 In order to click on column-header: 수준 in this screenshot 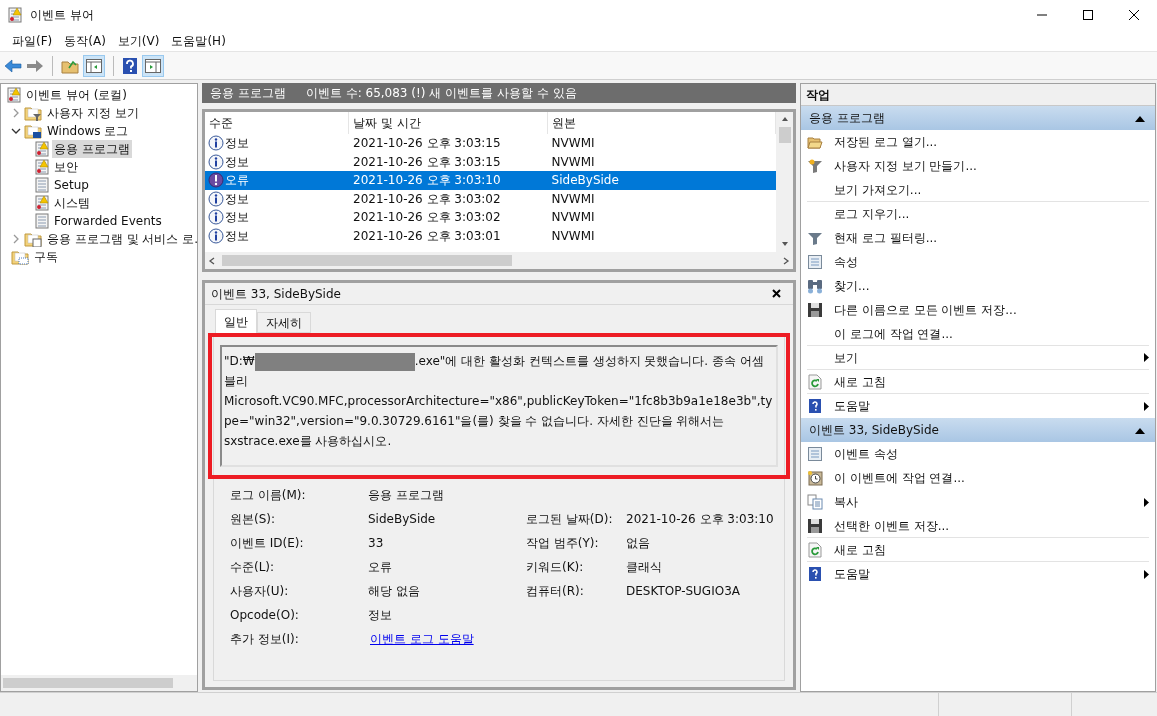, I will do `click(277, 123)`.